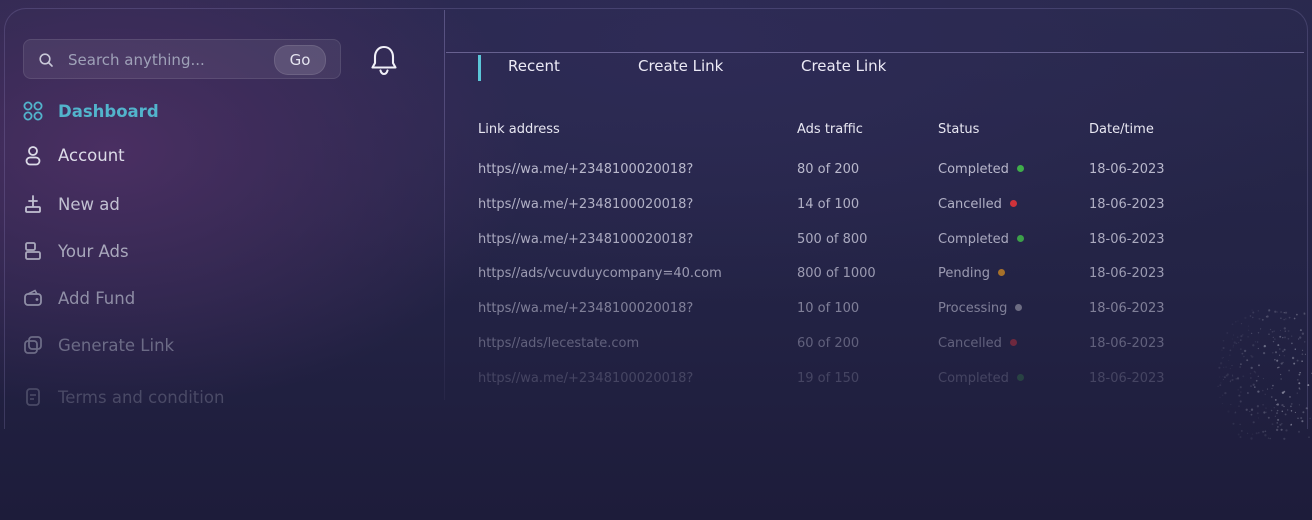 The width and height of the screenshot is (1312, 520). Describe the element at coordinates (1121, 129) in the screenshot. I see `column-header-date: Date/time` at that location.